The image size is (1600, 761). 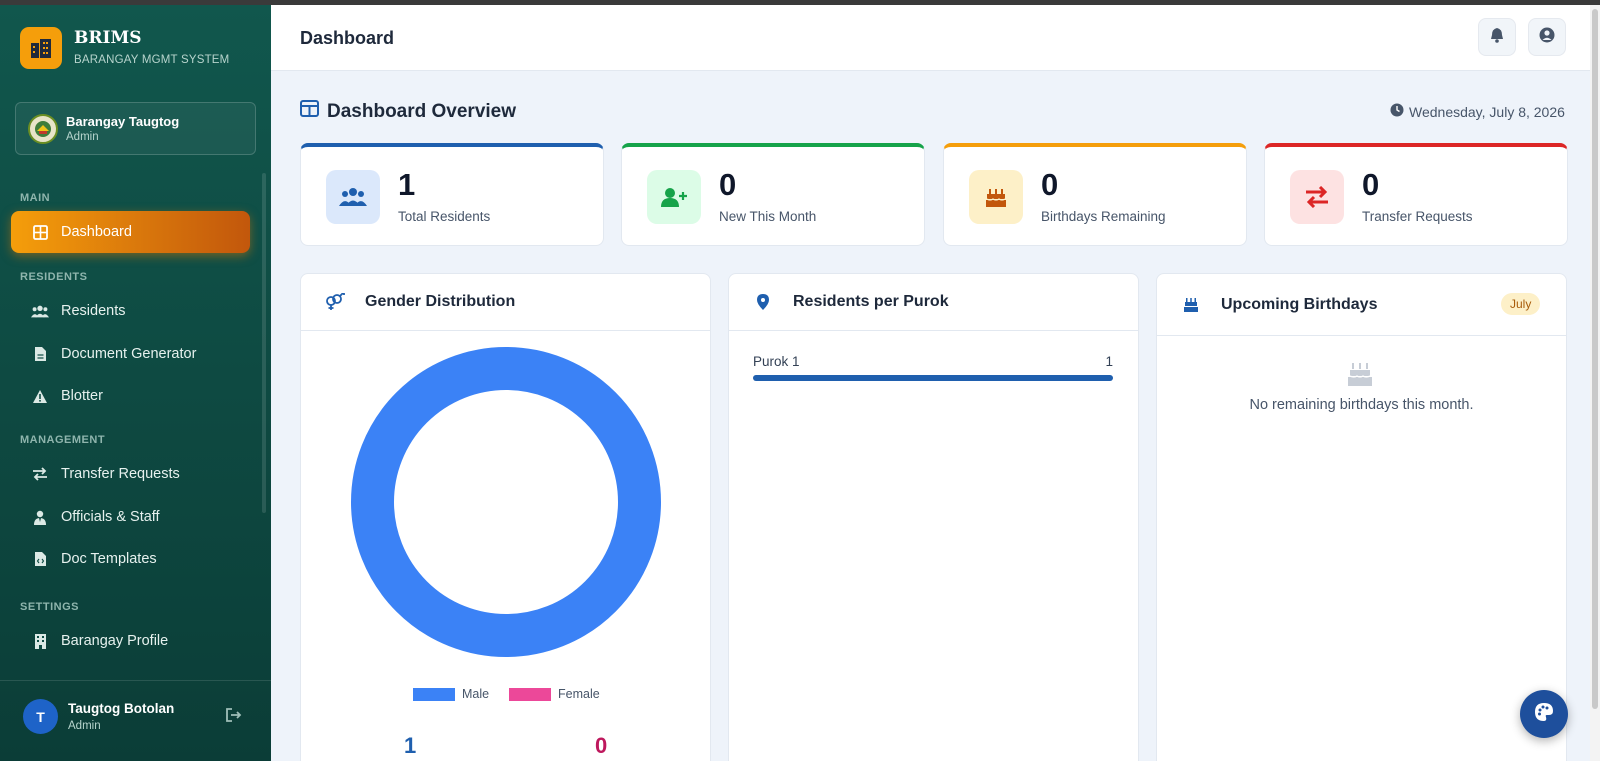 What do you see at coordinates (1595, 359) in the screenshot?
I see `scrollbar-thumb` at bounding box center [1595, 359].